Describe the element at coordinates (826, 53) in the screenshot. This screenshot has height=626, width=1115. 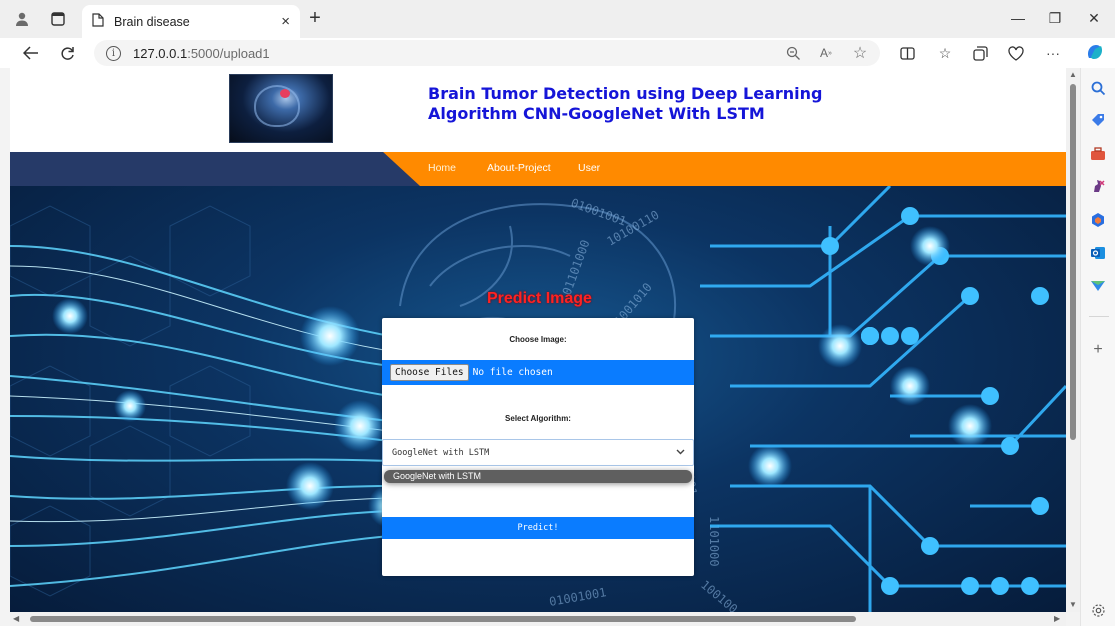
I see `read-aloud-icon: A»` at that location.